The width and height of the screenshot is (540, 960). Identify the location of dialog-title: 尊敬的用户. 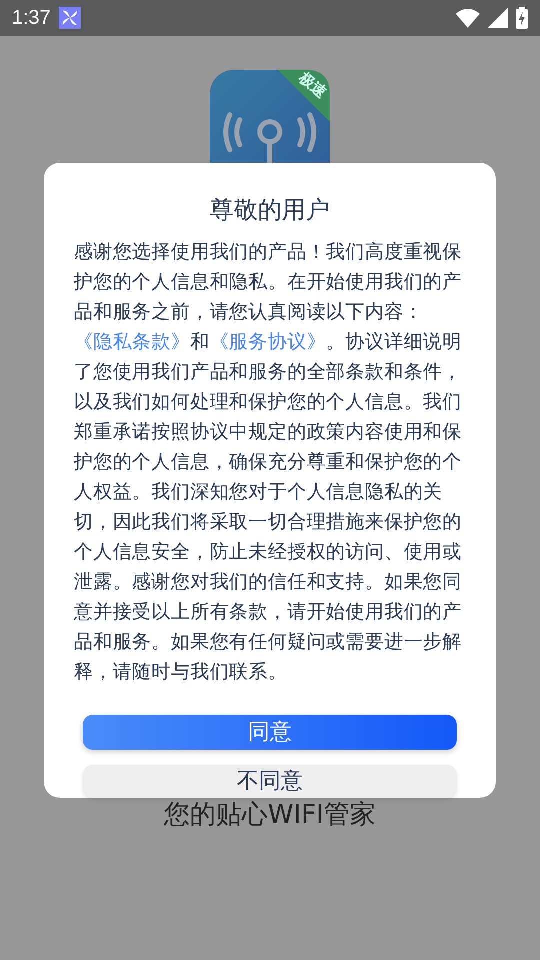
(270, 210).